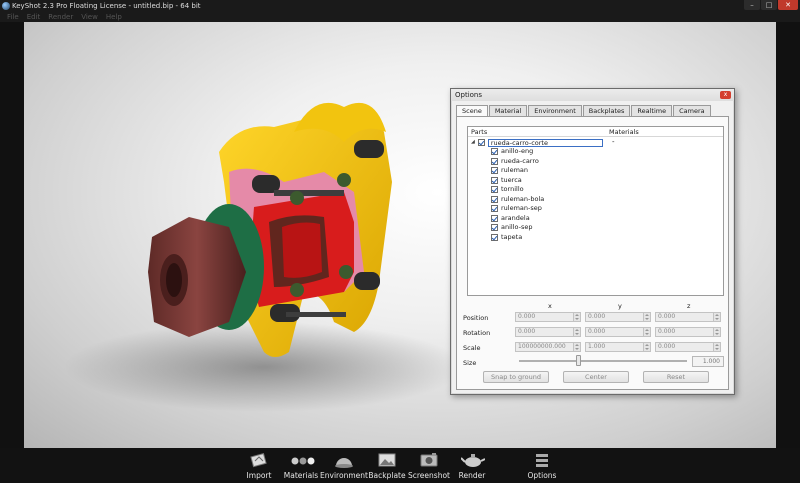 The height and width of the screenshot is (483, 800). What do you see at coordinates (548, 317) in the screenshot?
I see `position-x-field: 0.000` at bounding box center [548, 317].